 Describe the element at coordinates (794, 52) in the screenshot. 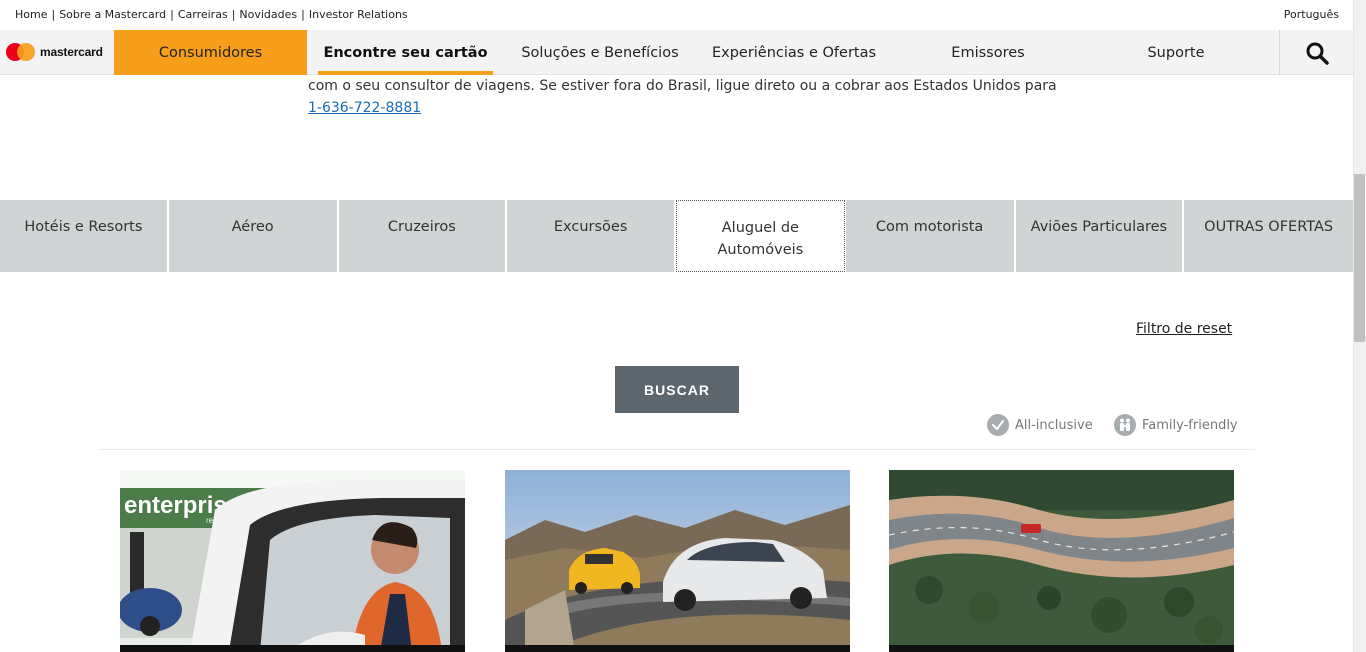

I see `nav-experiences: Experiências e Ofertas` at that location.